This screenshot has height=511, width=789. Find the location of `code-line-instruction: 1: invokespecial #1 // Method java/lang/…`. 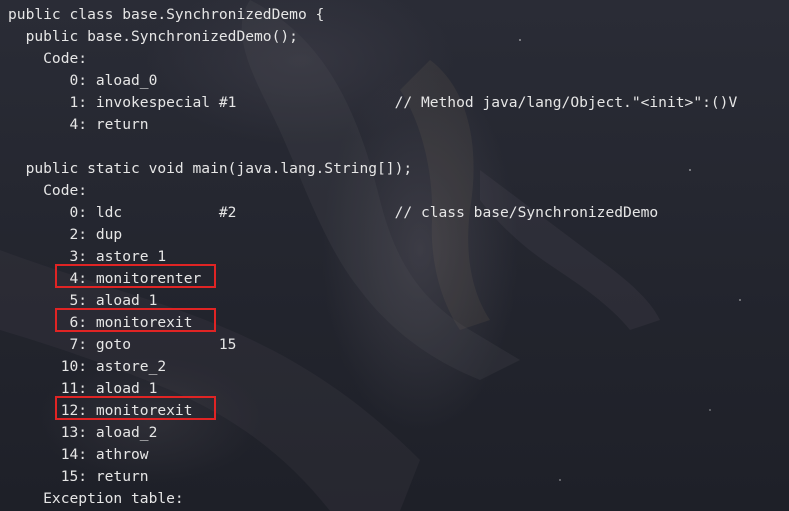

code-line-instruction: 1: invokespecial #1 // Method java/lang/… is located at coordinates (373, 102).